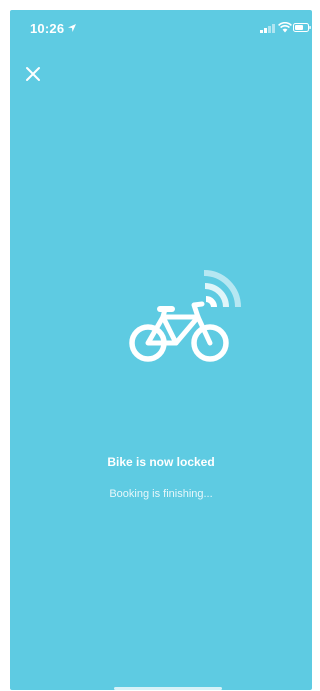 The image size is (320, 691). What do you see at coordinates (302, 27) in the screenshot?
I see `battery-icon` at bounding box center [302, 27].